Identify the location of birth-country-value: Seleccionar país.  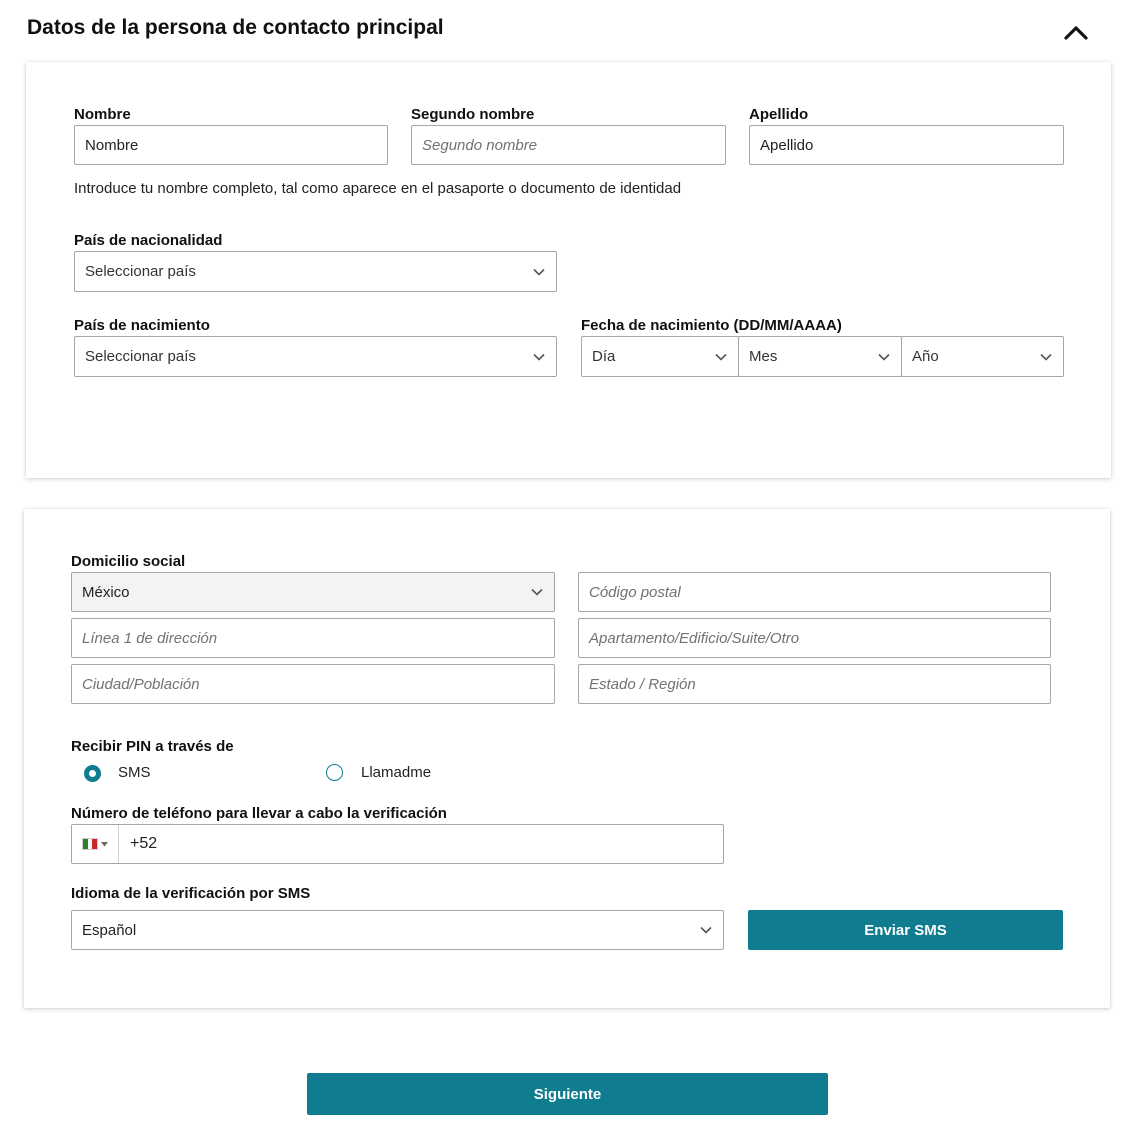
(140, 356).